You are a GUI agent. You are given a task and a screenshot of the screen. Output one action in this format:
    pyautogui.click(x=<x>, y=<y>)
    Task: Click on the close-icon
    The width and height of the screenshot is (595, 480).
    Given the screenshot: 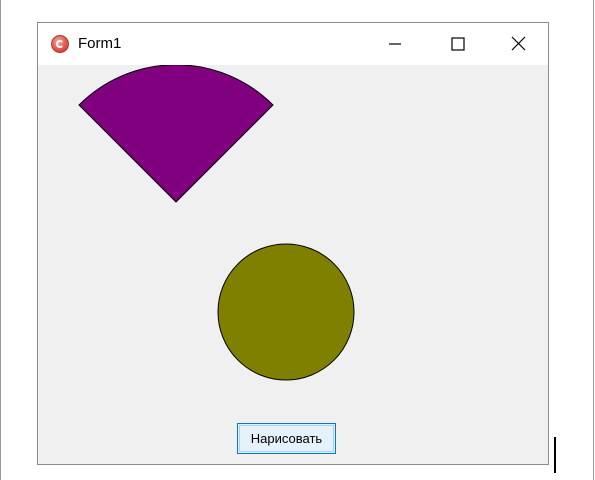 What is the action you would take?
    pyautogui.click(x=518, y=43)
    